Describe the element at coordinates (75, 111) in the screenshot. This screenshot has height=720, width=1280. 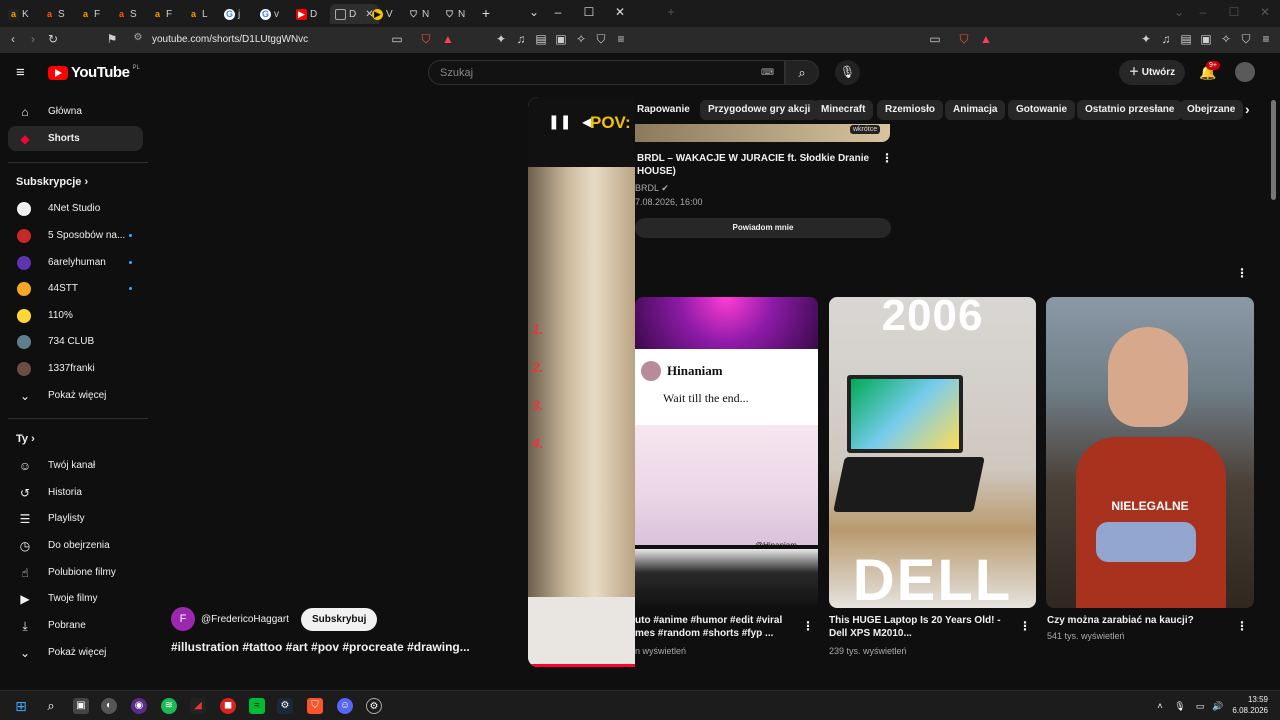
I see `sidebar-item-home: ⌂ Główna` at that location.